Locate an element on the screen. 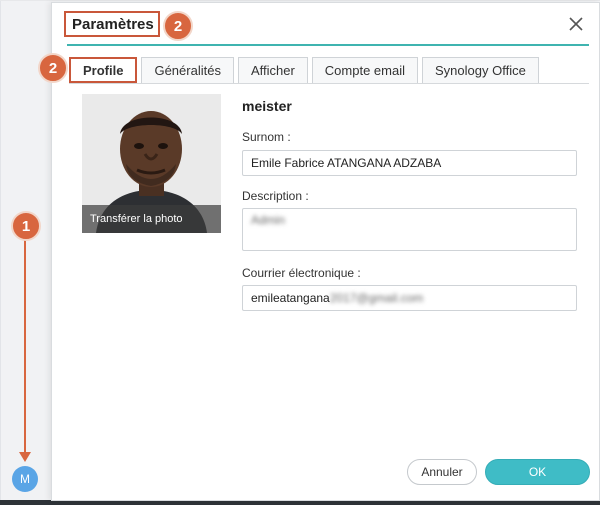  annotation-marker-1: 1 is located at coordinates (26, 226).